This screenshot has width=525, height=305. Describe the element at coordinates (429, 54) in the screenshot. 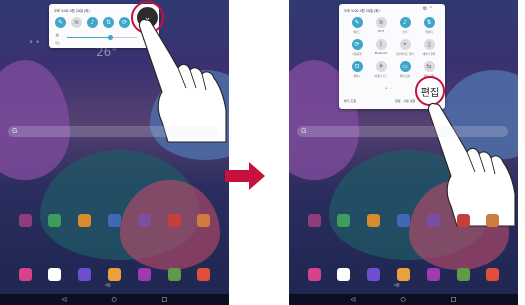

I see `quick-setting-label: 배터리 절약` at that location.